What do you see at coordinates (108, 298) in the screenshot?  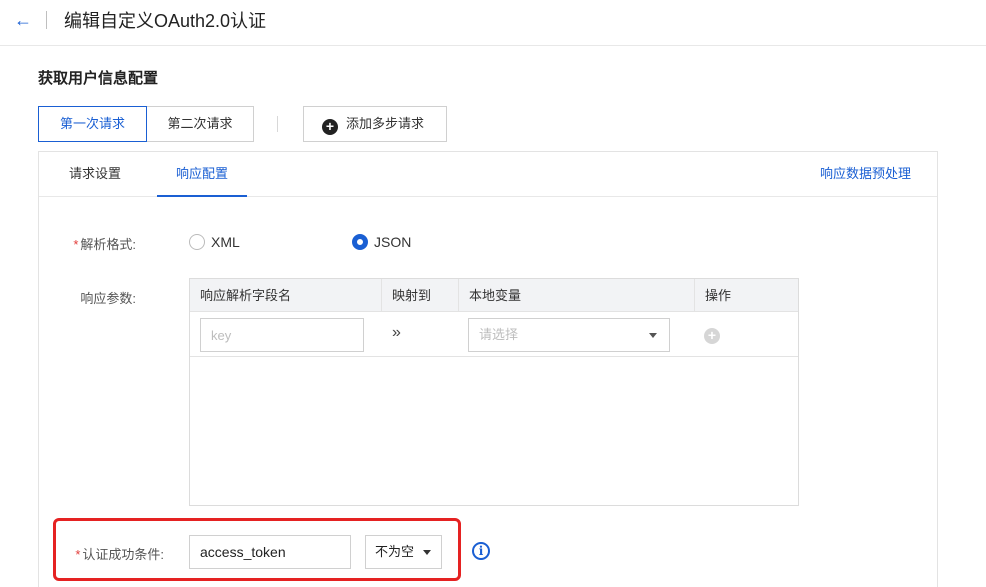 I see `response-params-label: 响应参数:` at bounding box center [108, 298].